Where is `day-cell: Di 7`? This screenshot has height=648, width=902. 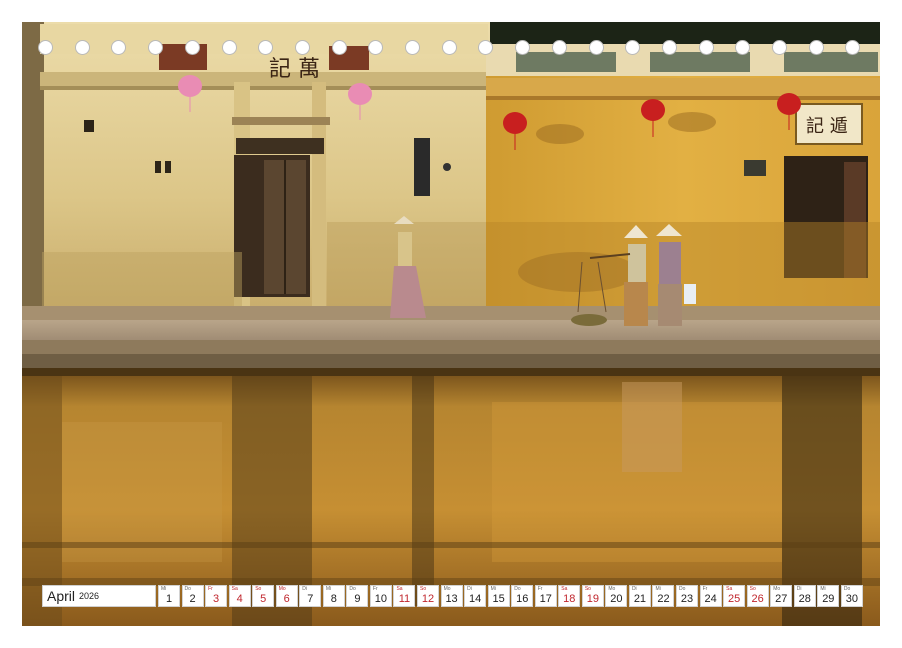 day-cell: Di 7 is located at coordinates (310, 596).